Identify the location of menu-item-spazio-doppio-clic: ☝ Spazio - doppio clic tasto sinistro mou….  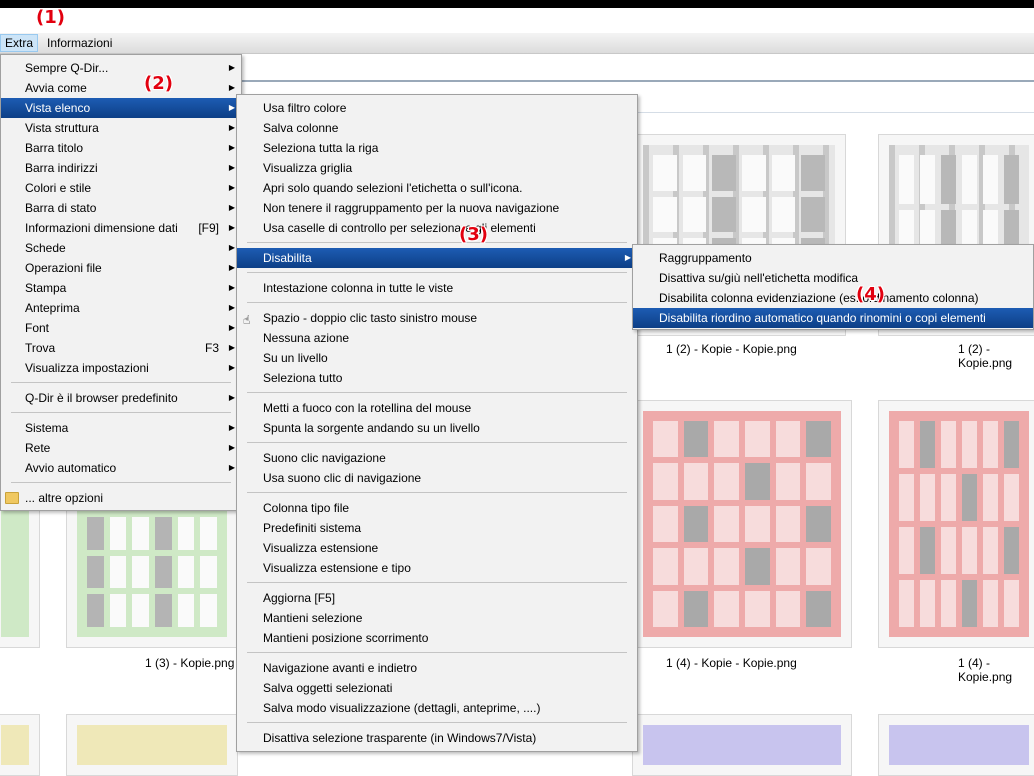
(437, 318).